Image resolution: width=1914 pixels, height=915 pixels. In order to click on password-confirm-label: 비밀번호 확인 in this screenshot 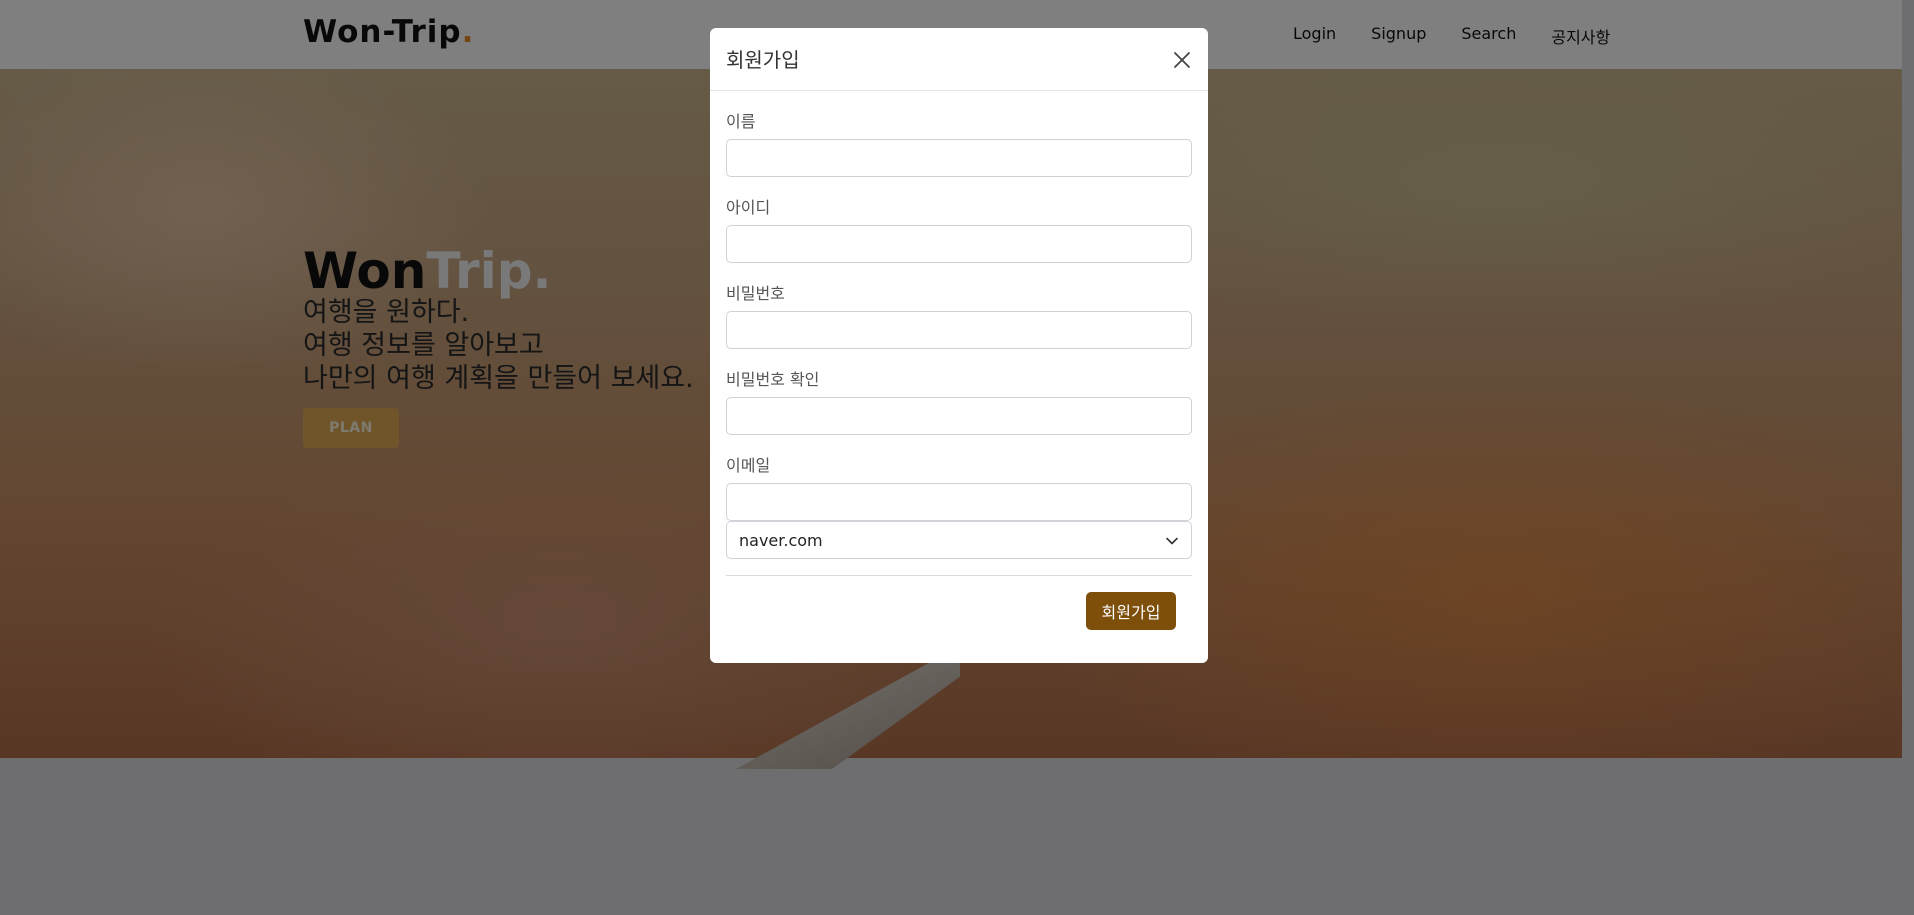, I will do `click(773, 379)`.